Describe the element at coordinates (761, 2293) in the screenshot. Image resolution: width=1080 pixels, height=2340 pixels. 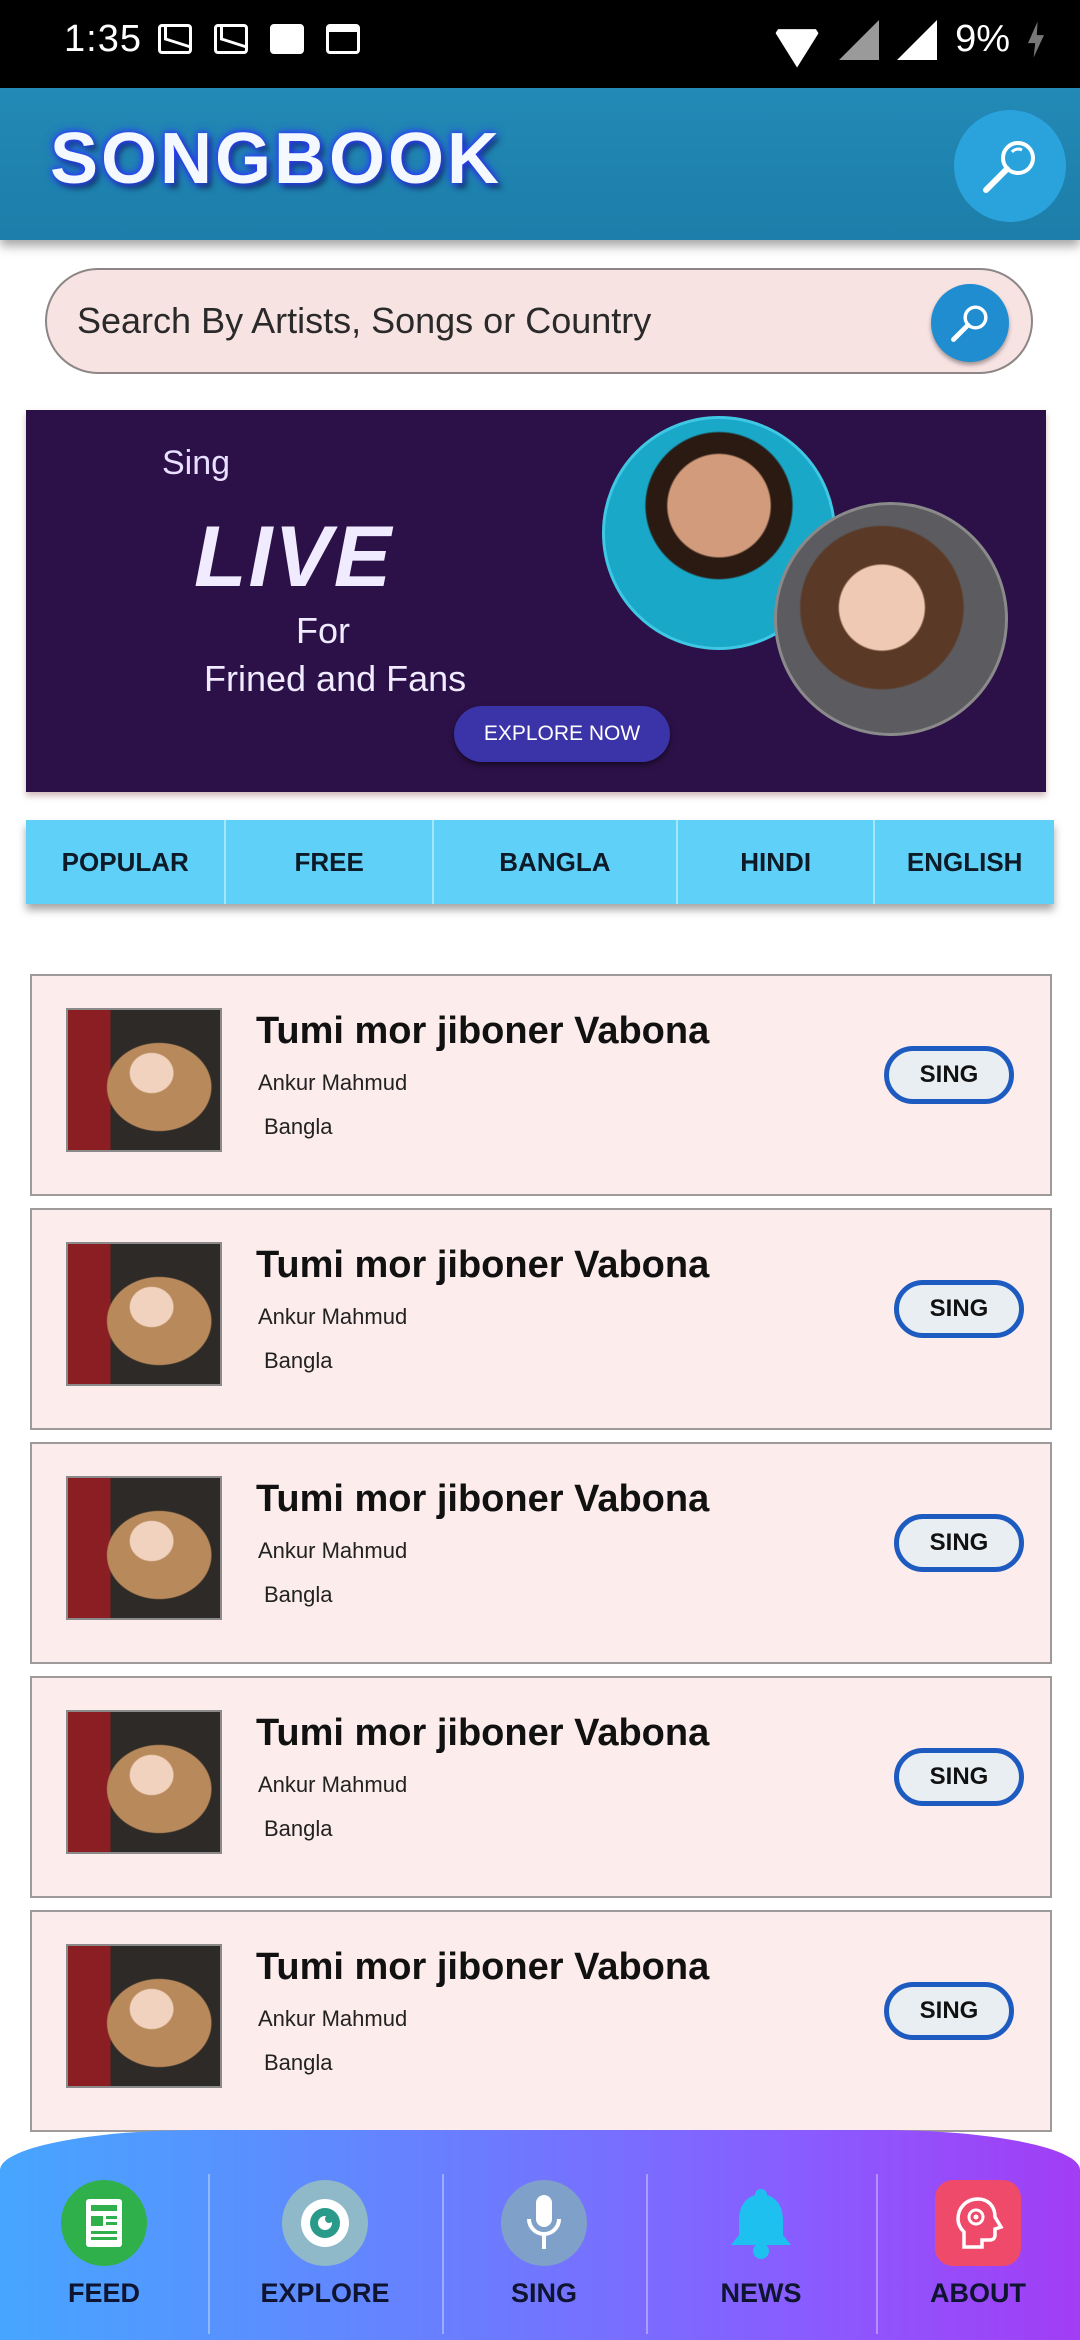
I see `nav-label-news: NEWS` at that location.